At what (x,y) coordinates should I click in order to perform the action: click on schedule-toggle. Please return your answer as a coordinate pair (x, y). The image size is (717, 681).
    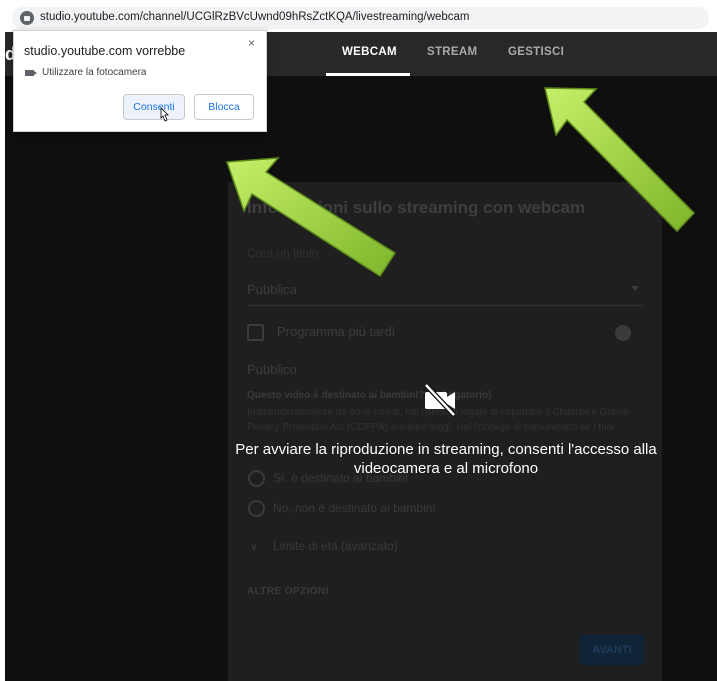
    Looking at the image, I should click on (623, 333).